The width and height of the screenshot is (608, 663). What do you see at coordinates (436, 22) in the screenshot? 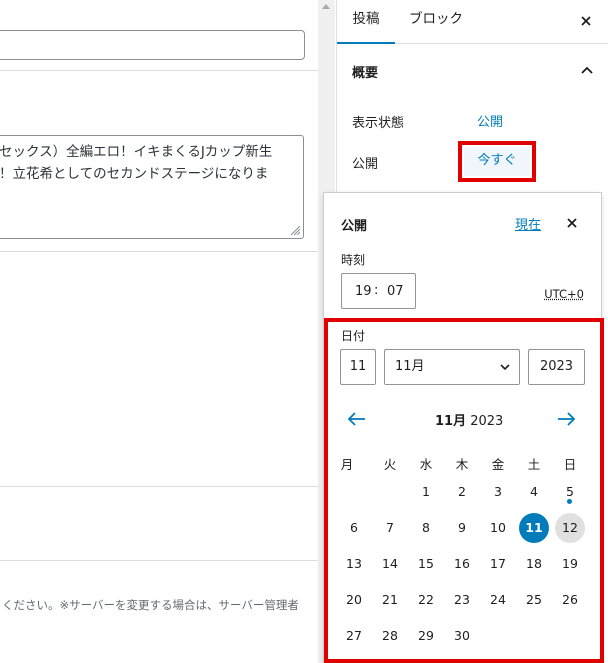
I see `tab-block: ブロック` at bounding box center [436, 22].